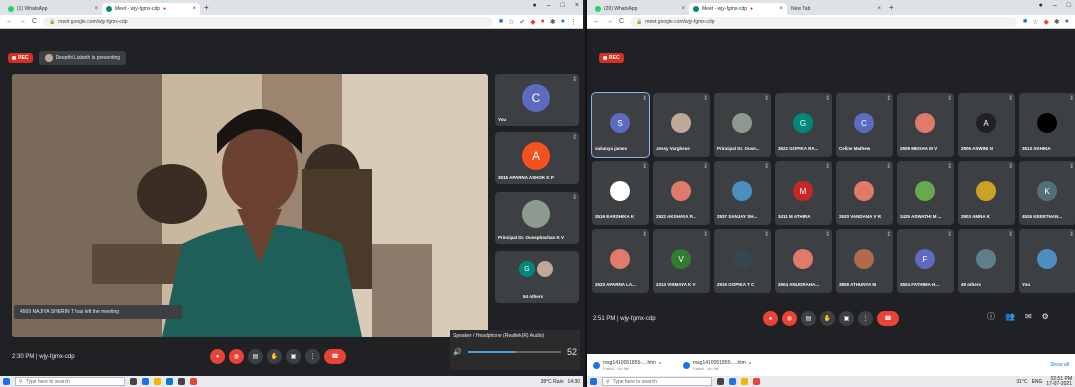  I want to click on participant-tile: M ⁑ 3411 M ATHIRA, so click(803, 193).